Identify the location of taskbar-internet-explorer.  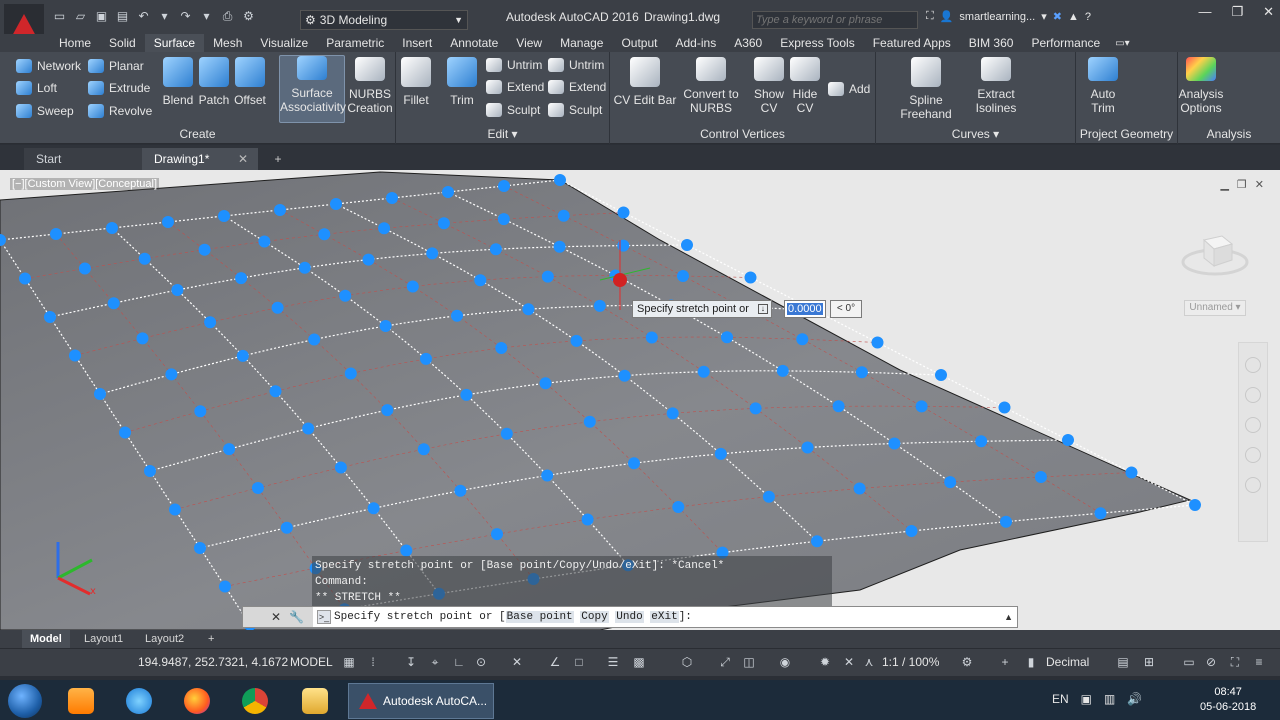
(139, 701).